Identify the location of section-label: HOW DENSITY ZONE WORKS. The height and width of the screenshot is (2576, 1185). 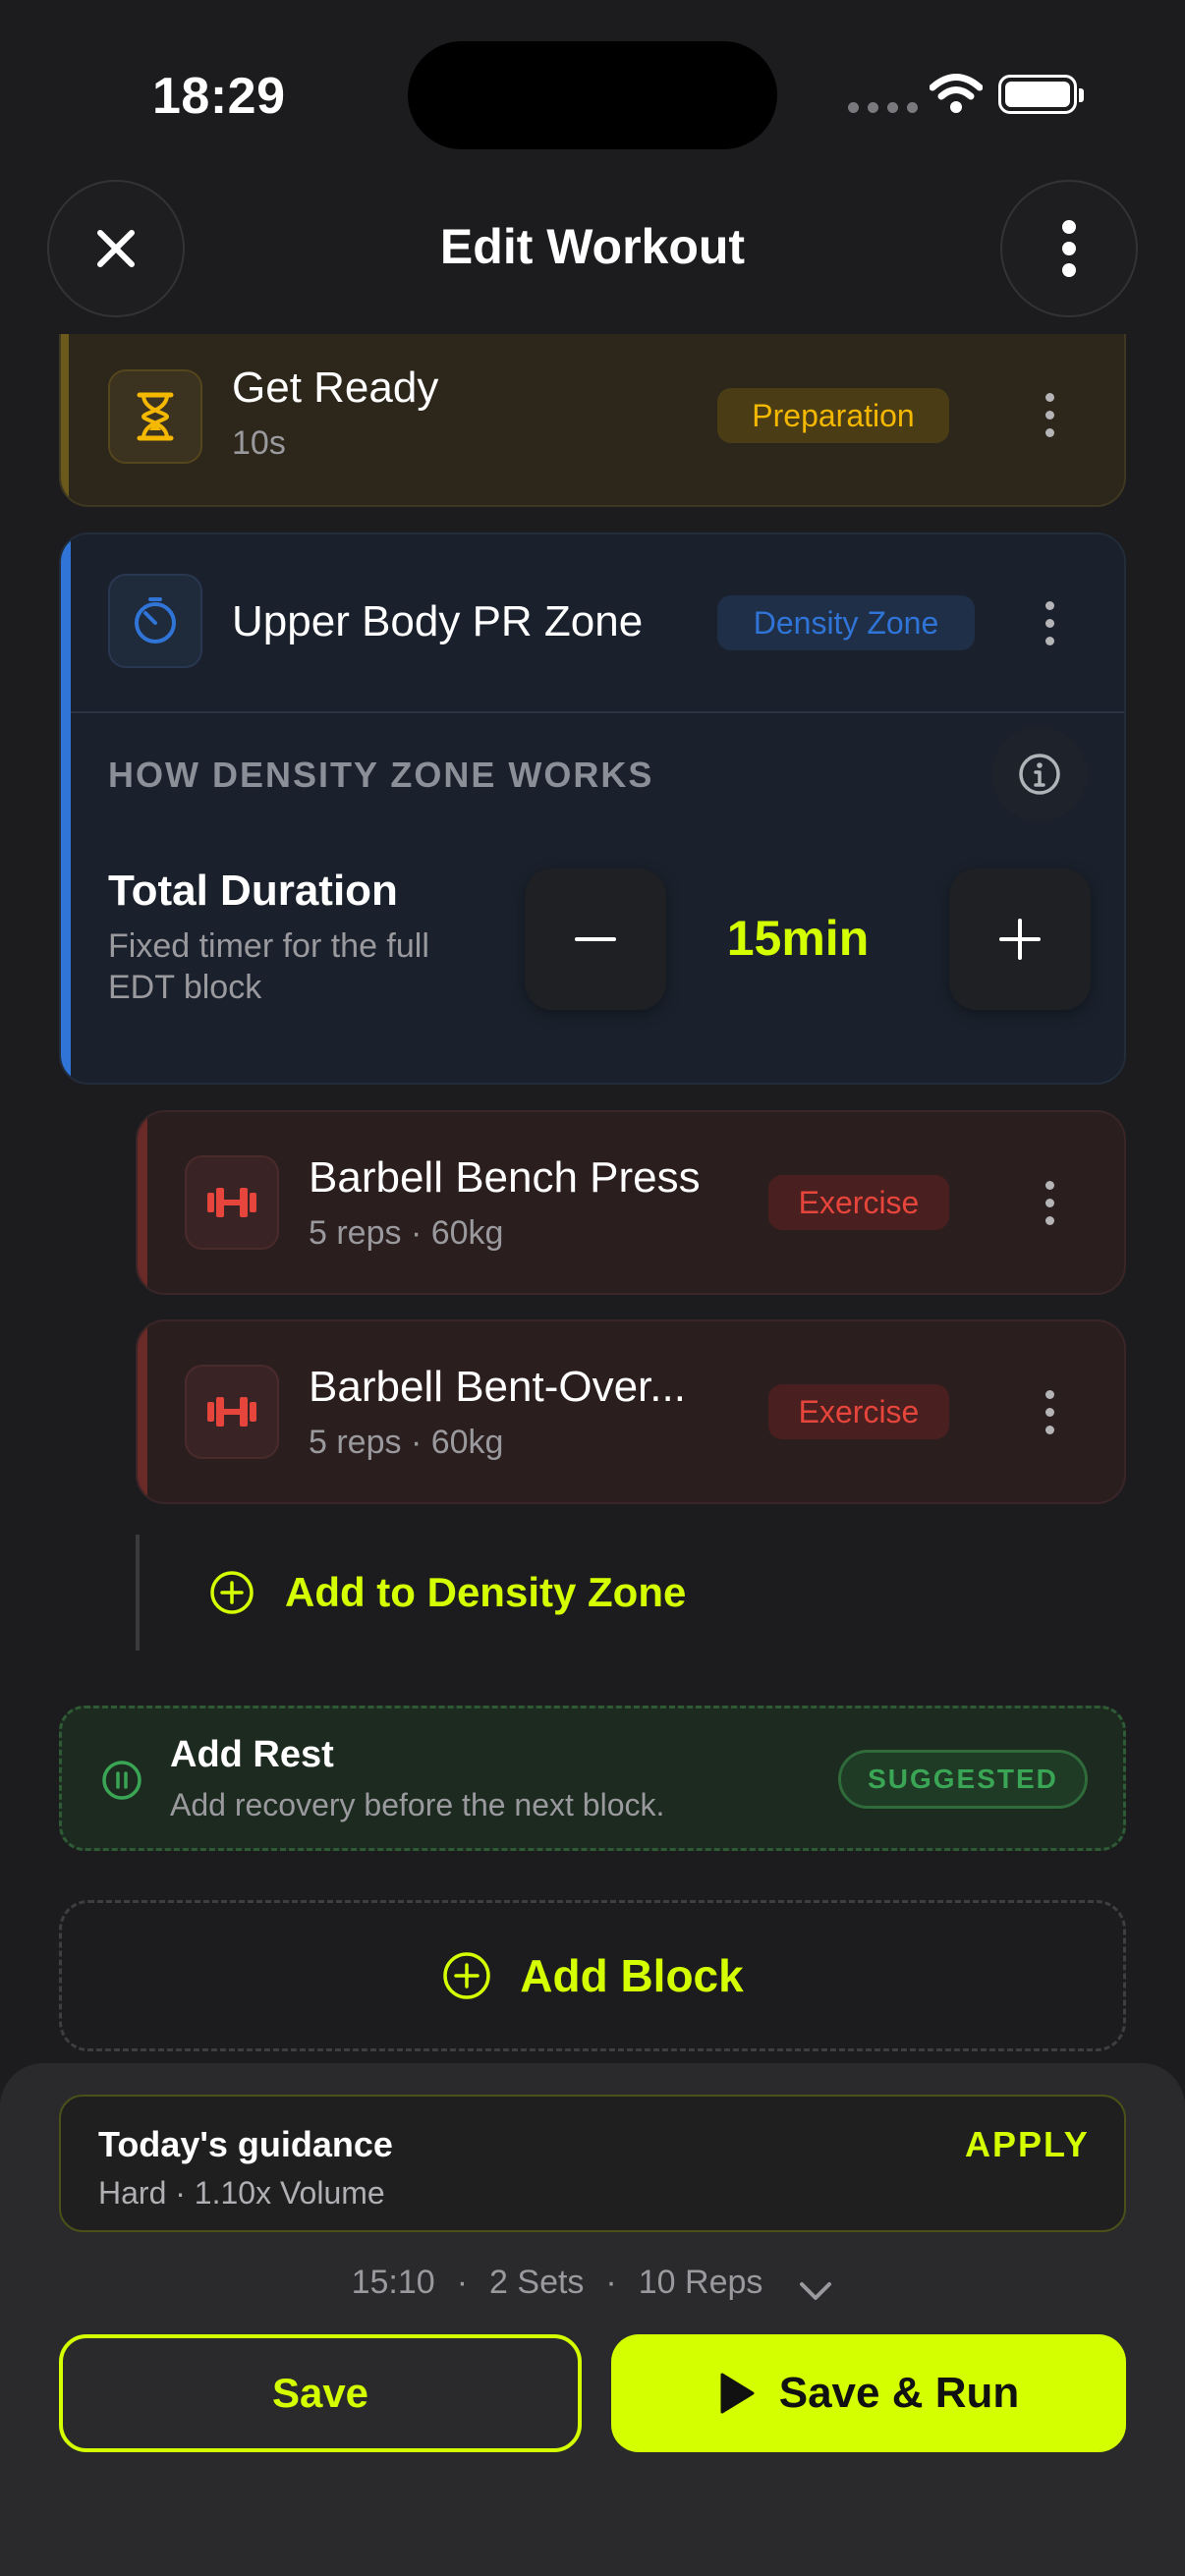
(381, 775).